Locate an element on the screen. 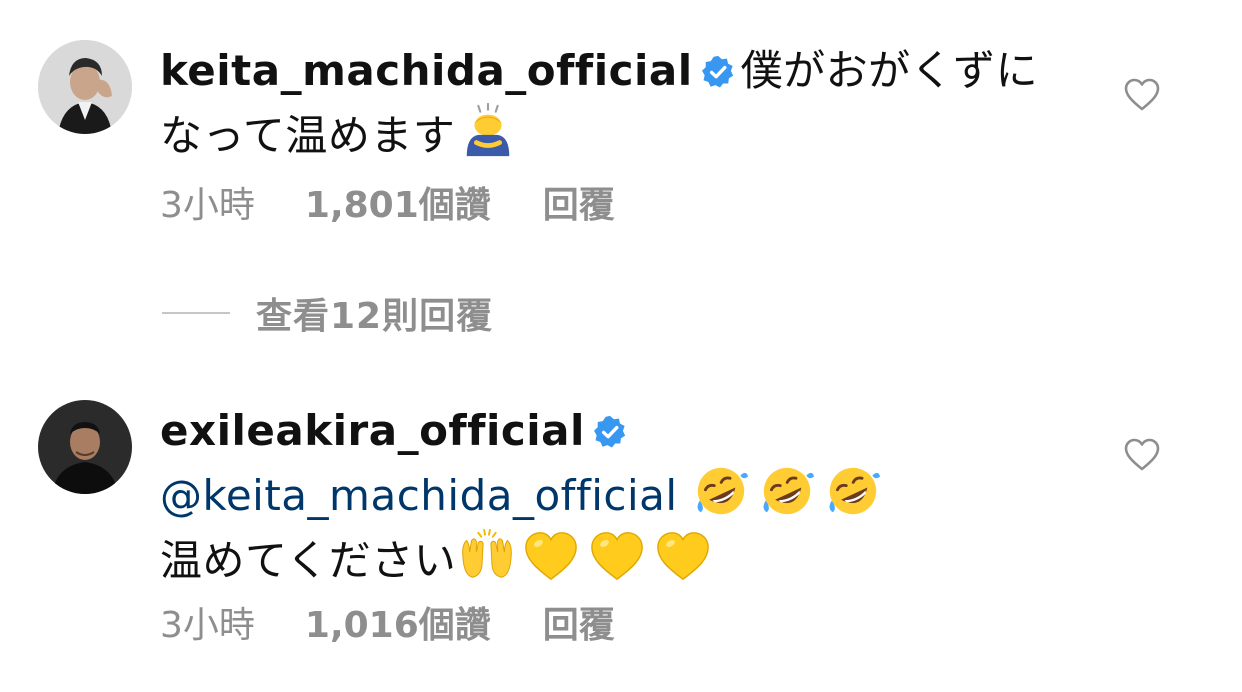 The image size is (1242, 692). comment-likes: 1,016個讚 is located at coordinates (398, 625).